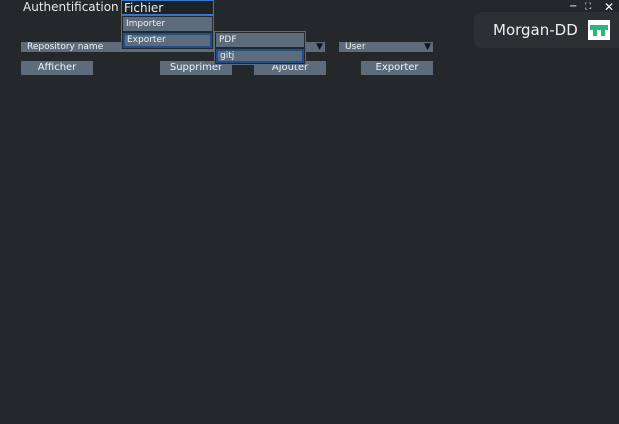  What do you see at coordinates (599, 30) in the screenshot?
I see `app-logo-icon` at bounding box center [599, 30].